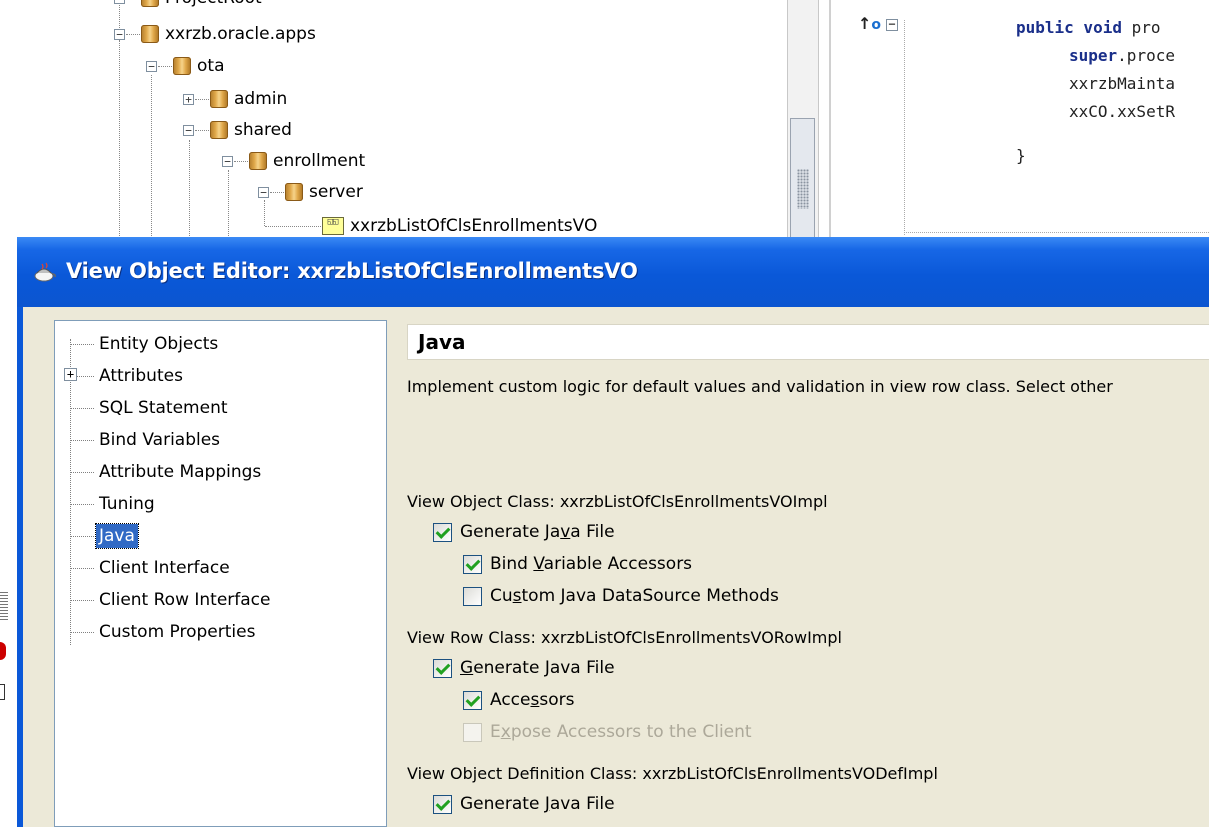 Image resolution: width=1209 pixels, height=827 pixels. I want to click on tree-item-server: − server, so click(310, 192).